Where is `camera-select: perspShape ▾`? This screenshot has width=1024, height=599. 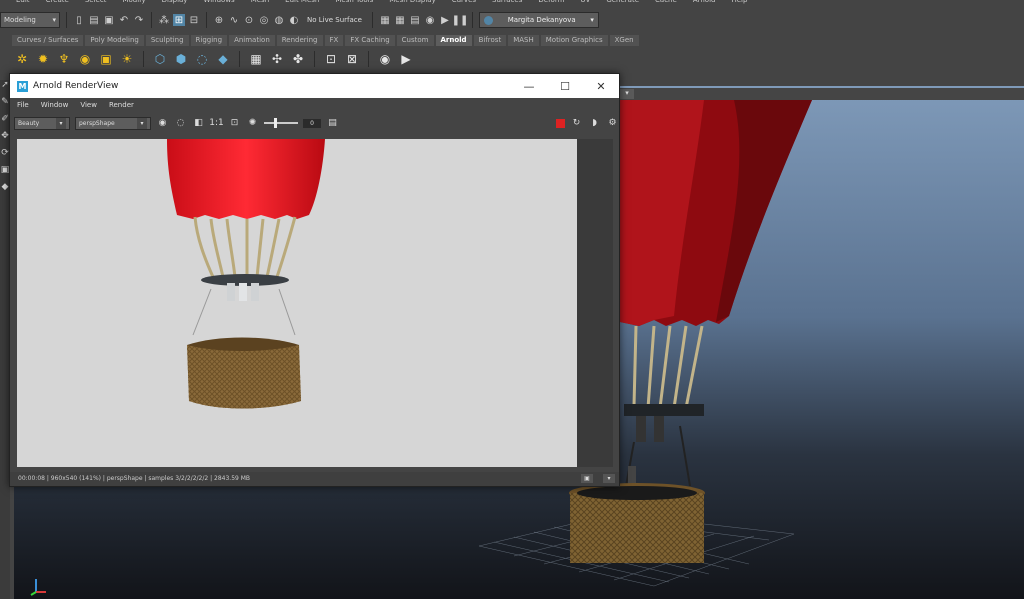 camera-select: perspShape ▾ is located at coordinates (113, 123).